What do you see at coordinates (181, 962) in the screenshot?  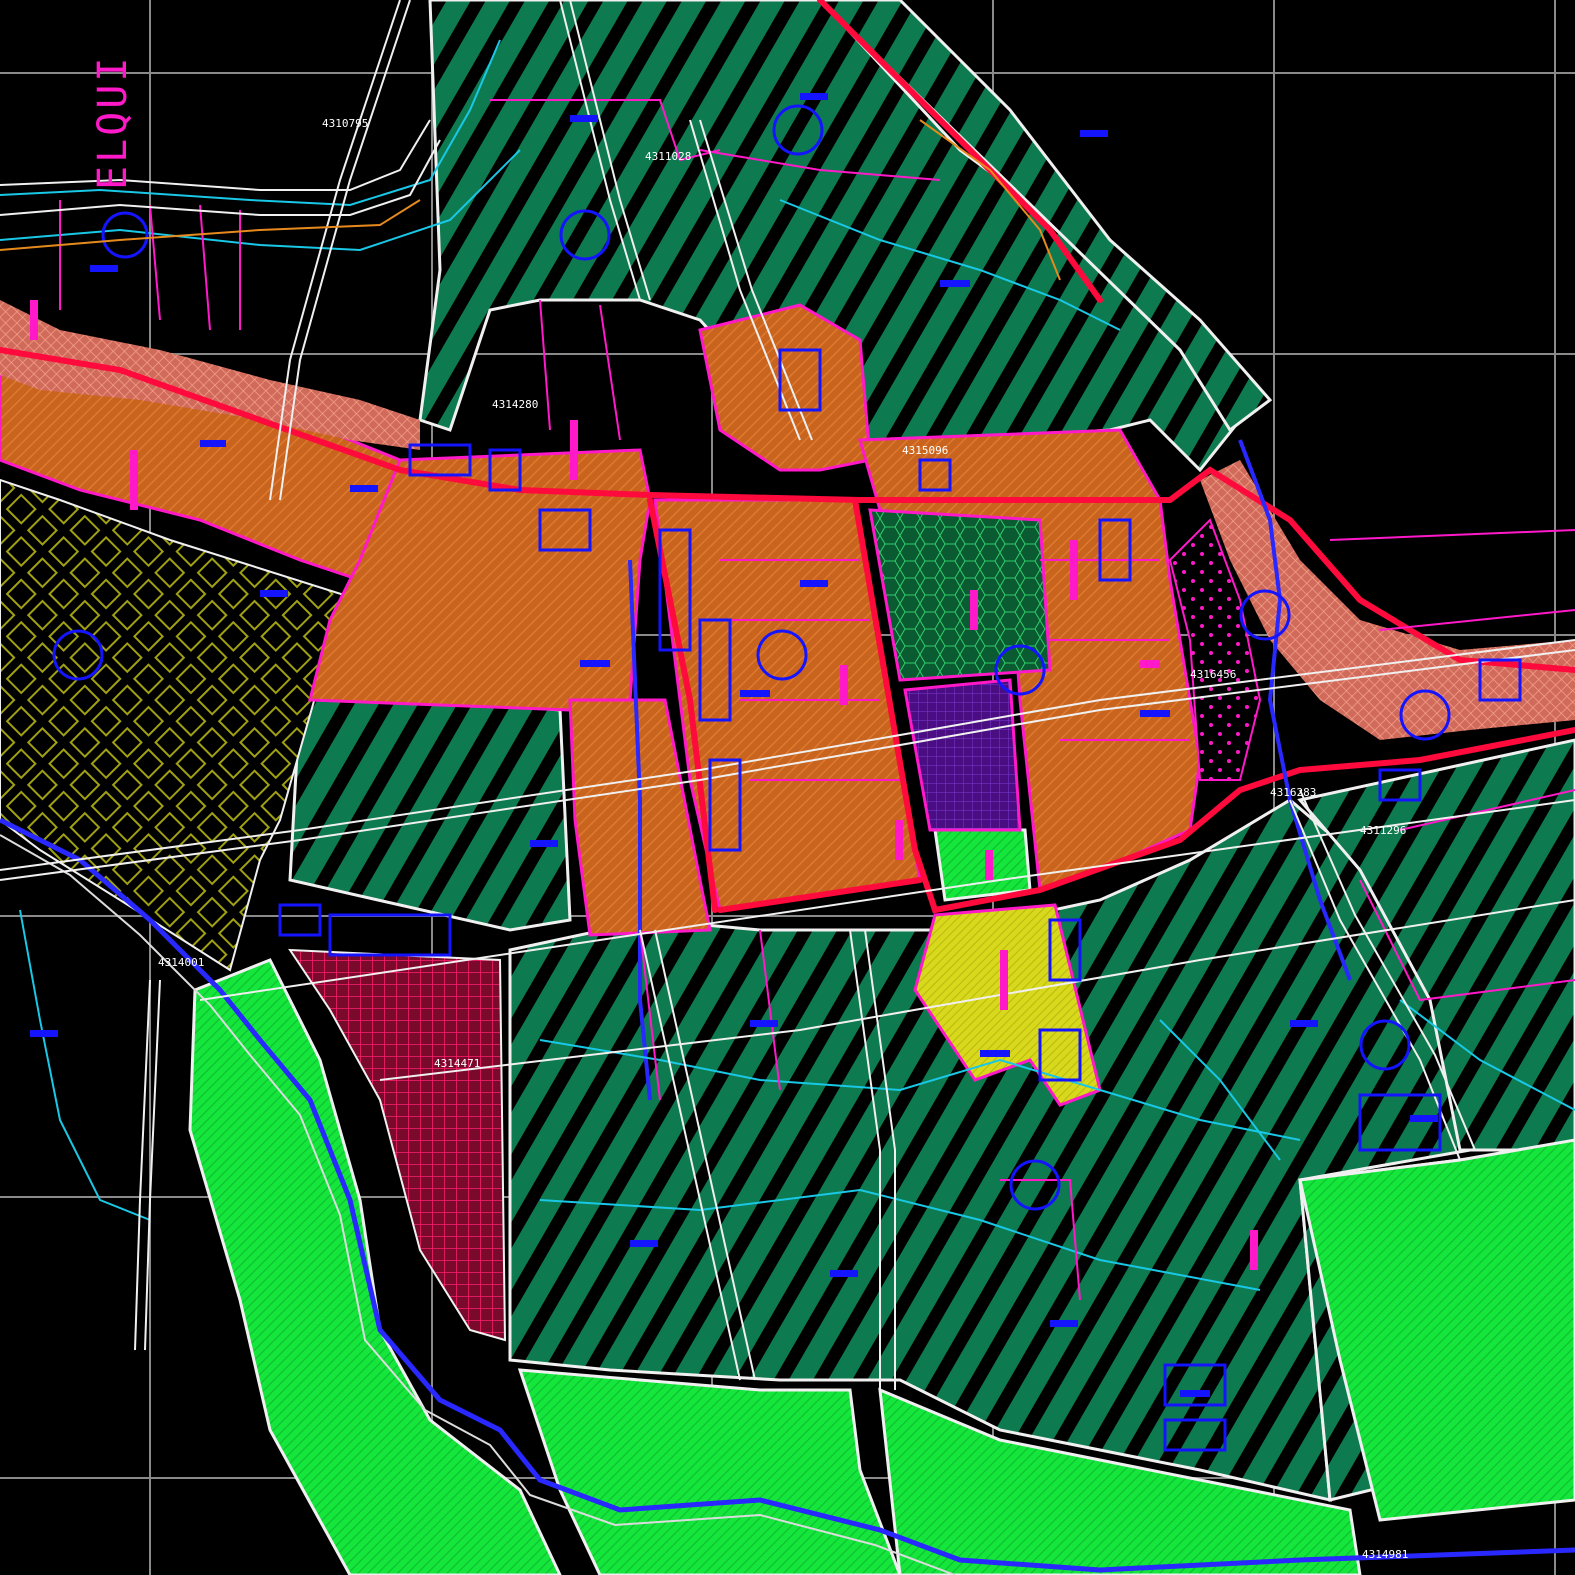 I see `coordinate-label-8: 4314001` at bounding box center [181, 962].